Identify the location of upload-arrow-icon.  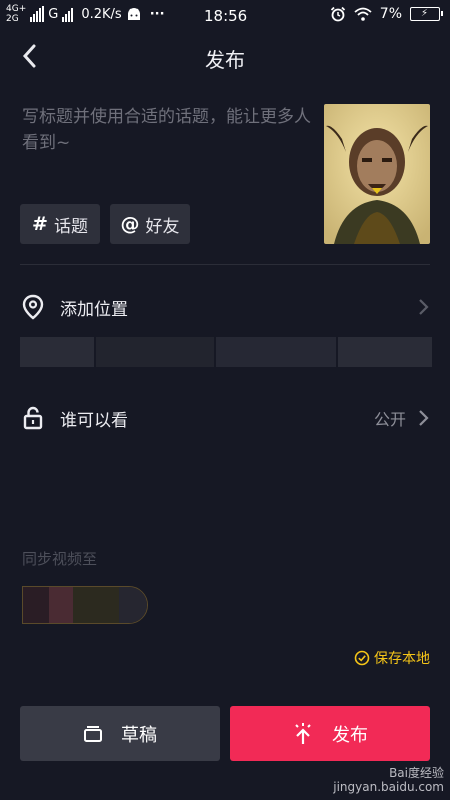
(303, 733).